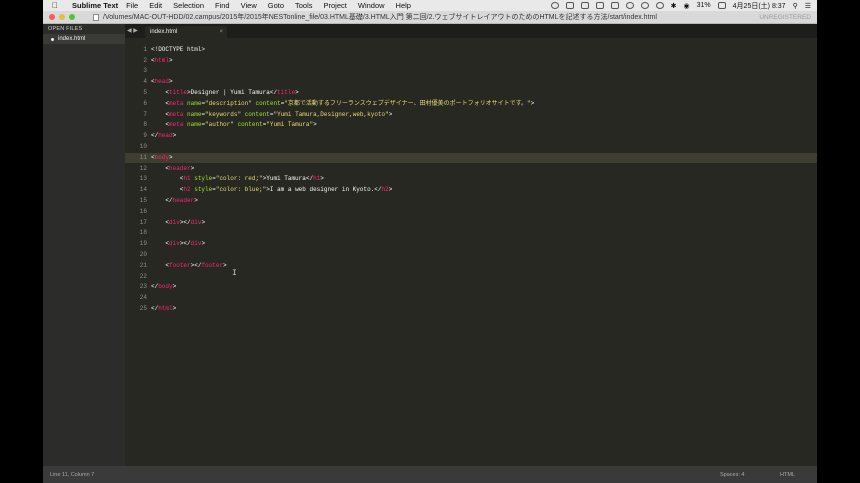 The height and width of the screenshot is (483, 860). Describe the element at coordinates (554, 5) in the screenshot. I see `record-icon` at that location.